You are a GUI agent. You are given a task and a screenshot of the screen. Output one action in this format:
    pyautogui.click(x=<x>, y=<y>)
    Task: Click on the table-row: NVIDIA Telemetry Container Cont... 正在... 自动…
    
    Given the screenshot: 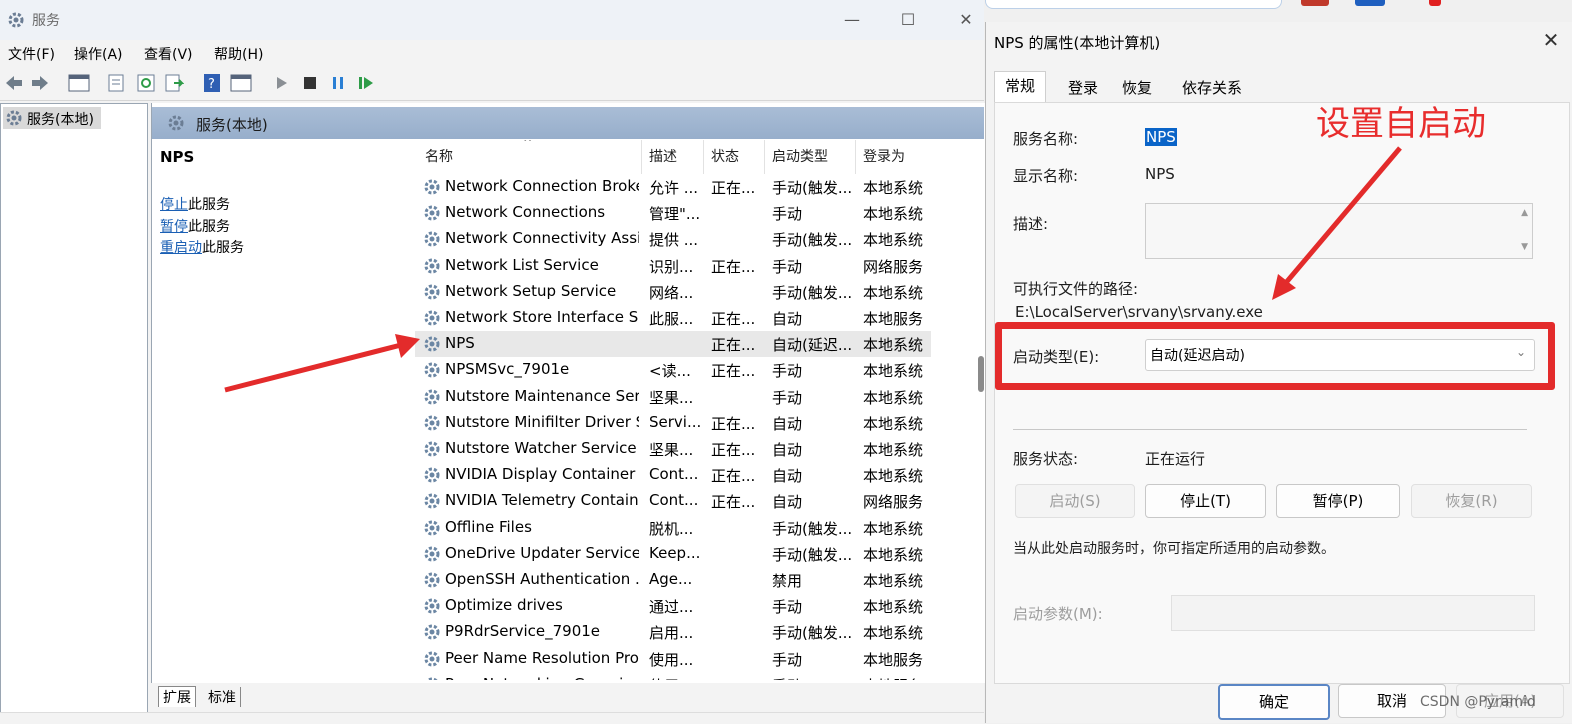 What is the action you would take?
    pyautogui.click(x=673, y=501)
    